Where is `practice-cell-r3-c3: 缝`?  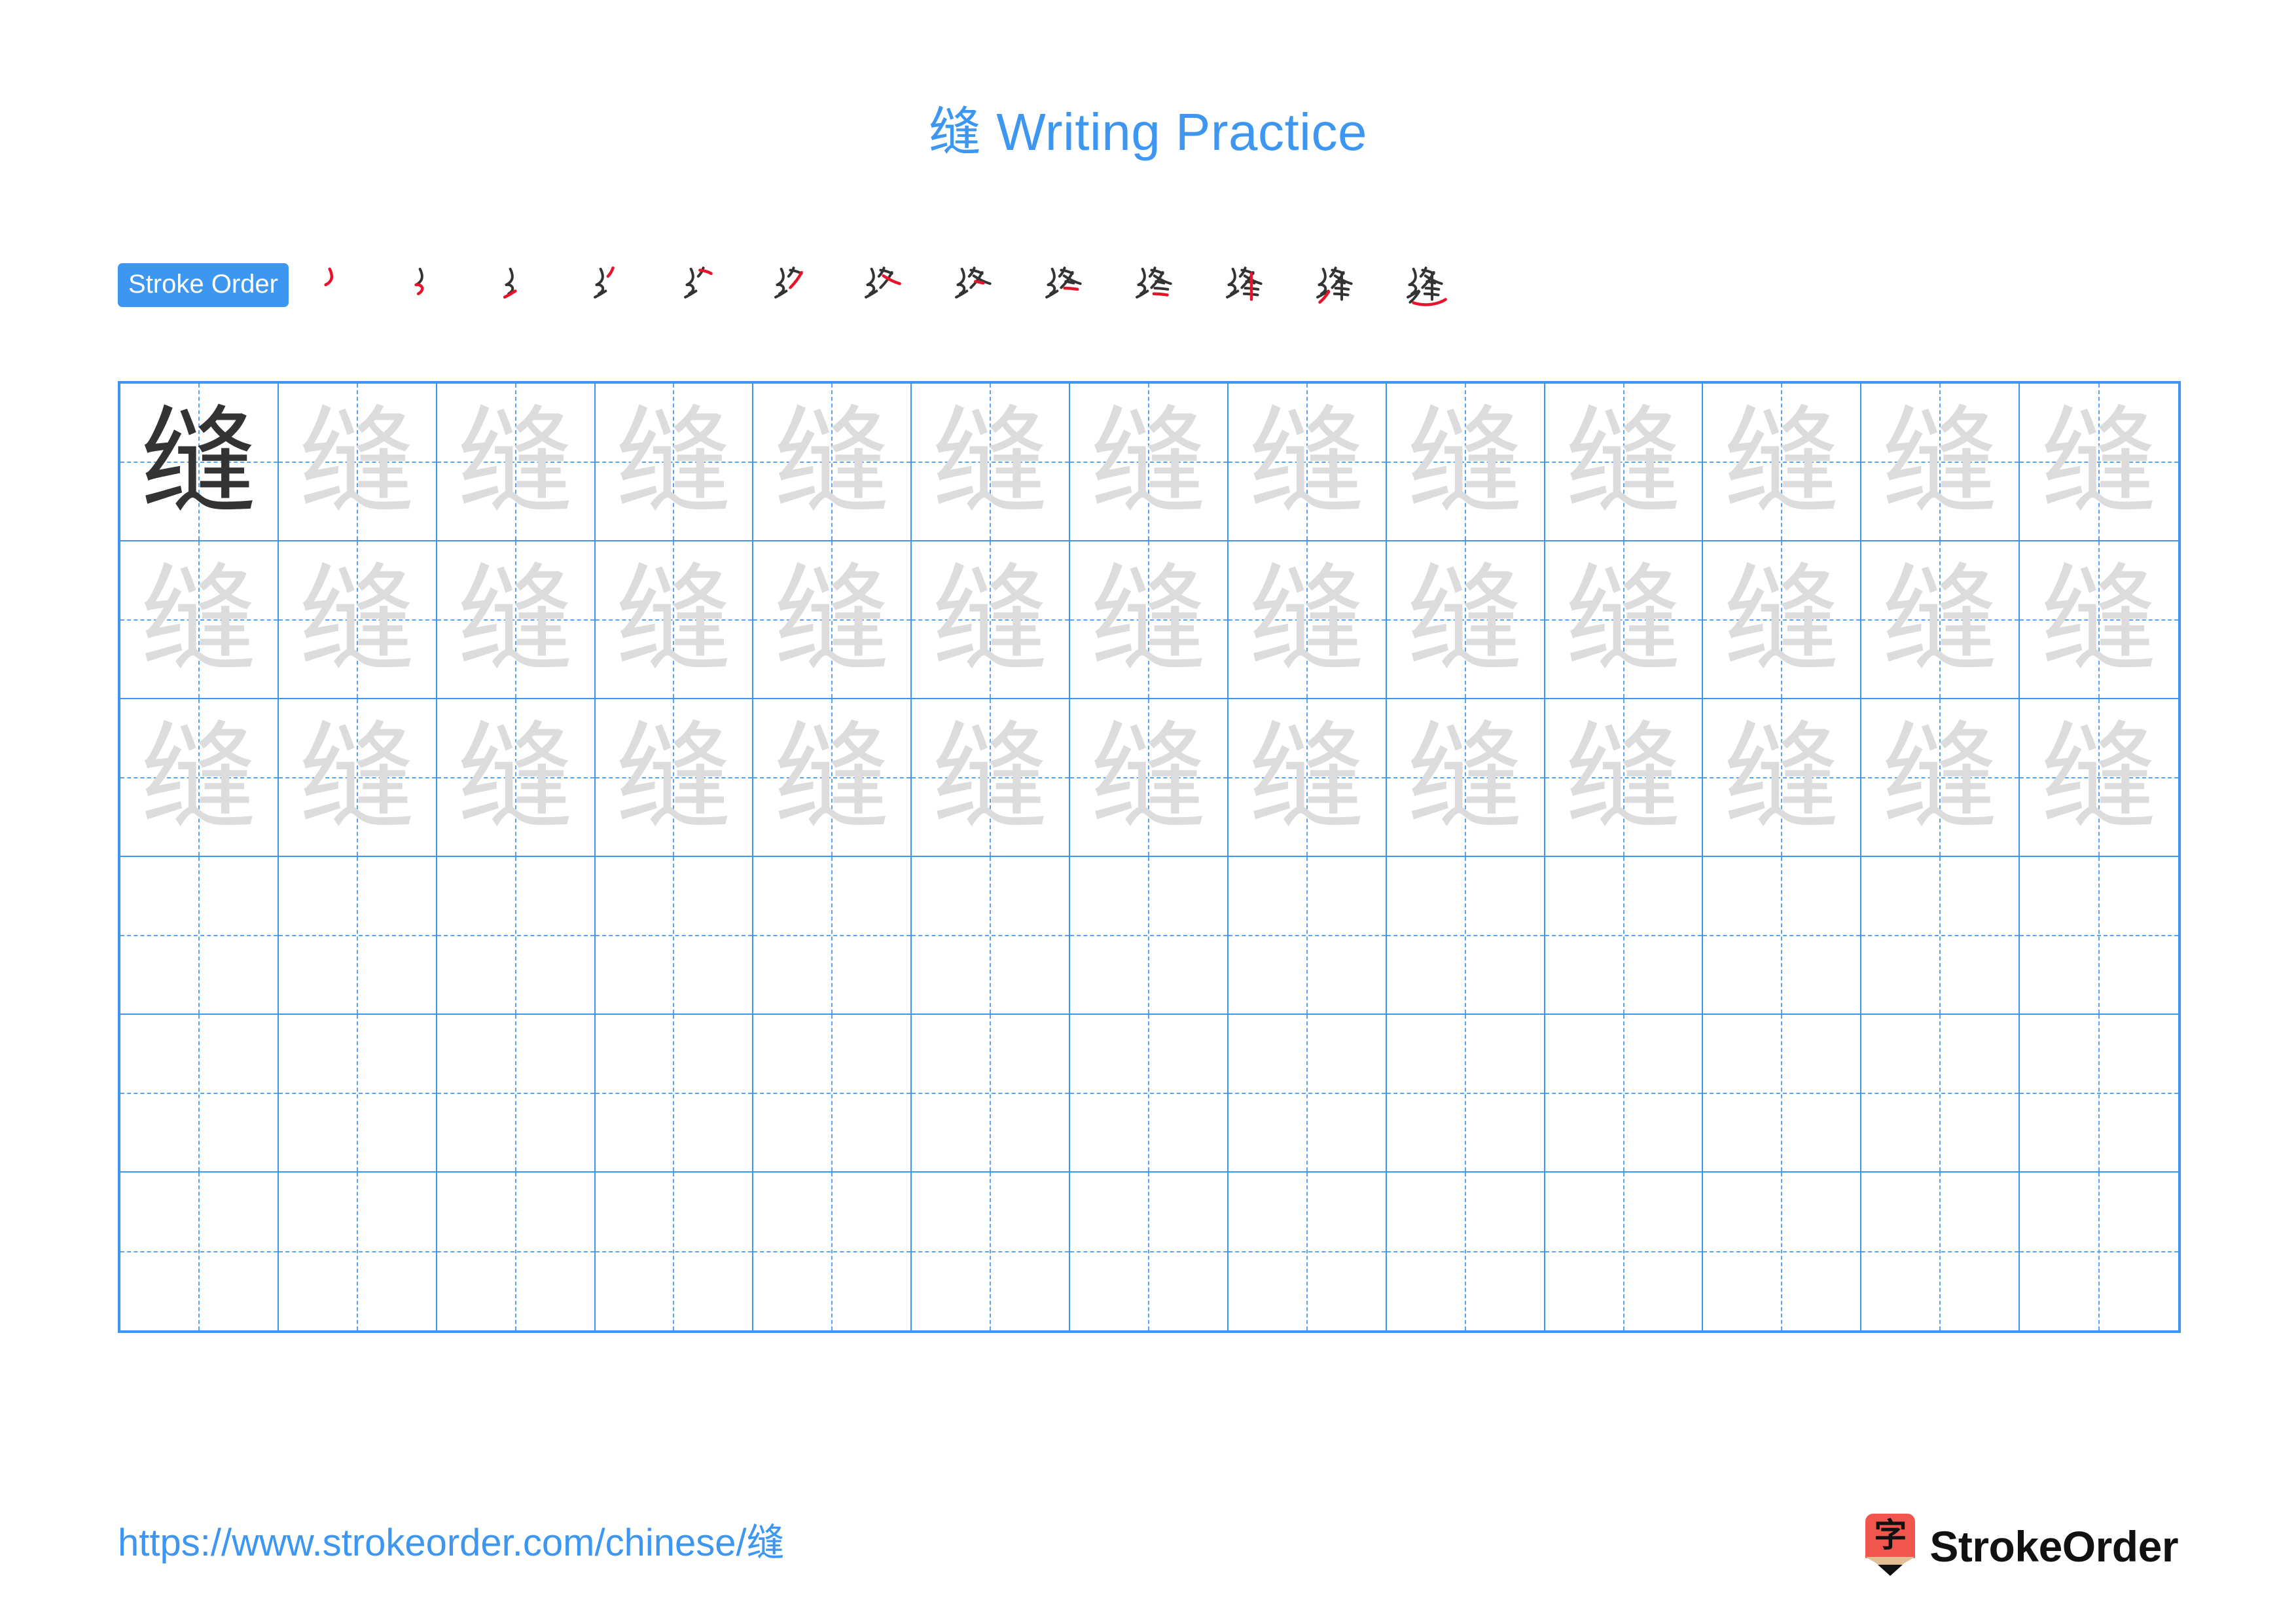 practice-cell-r3-c3: 缝 is located at coordinates (516, 778).